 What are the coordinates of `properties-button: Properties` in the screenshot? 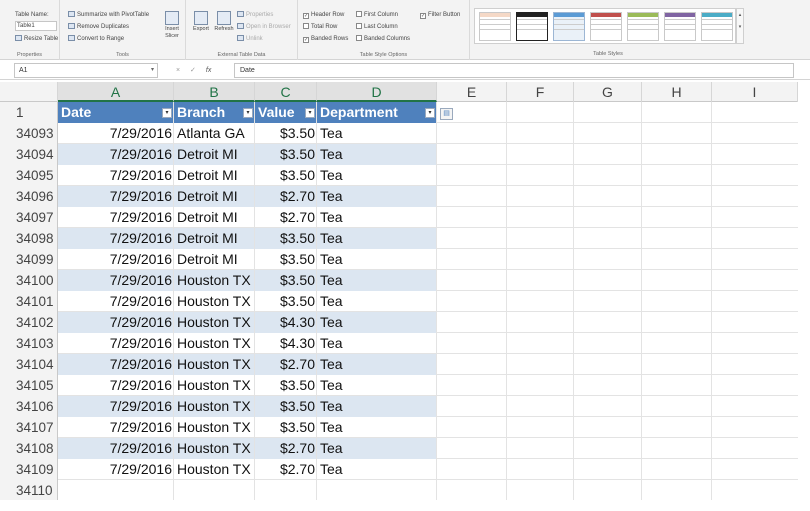 It's located at (255, 15).